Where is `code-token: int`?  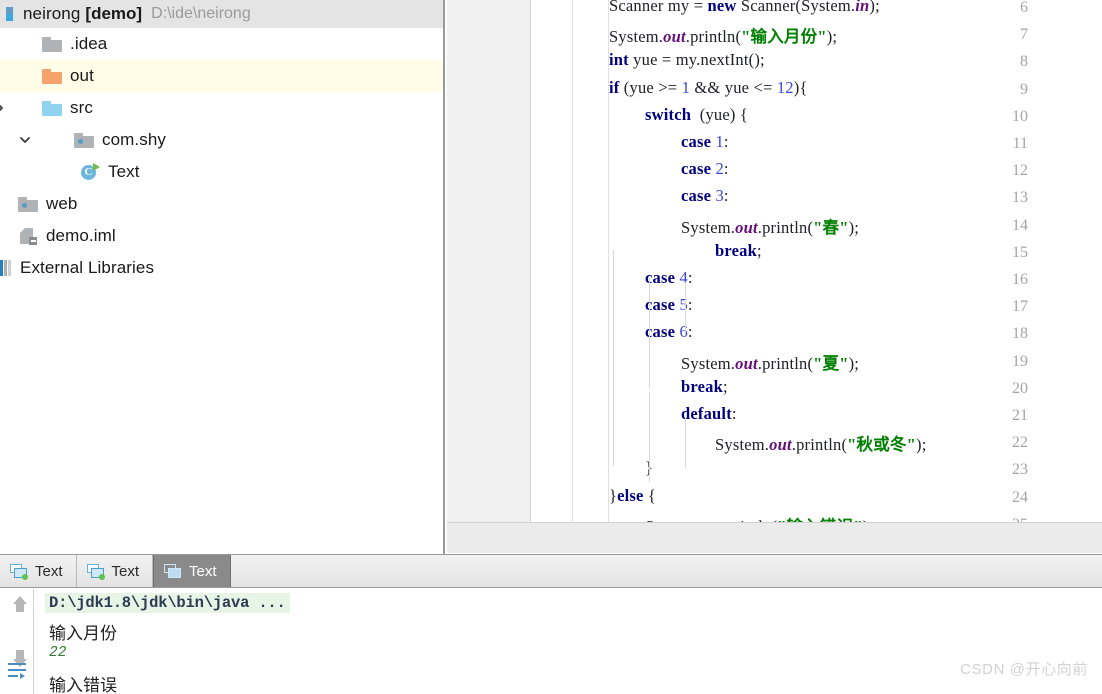 code-token: int is located at coordinates (619, 60).